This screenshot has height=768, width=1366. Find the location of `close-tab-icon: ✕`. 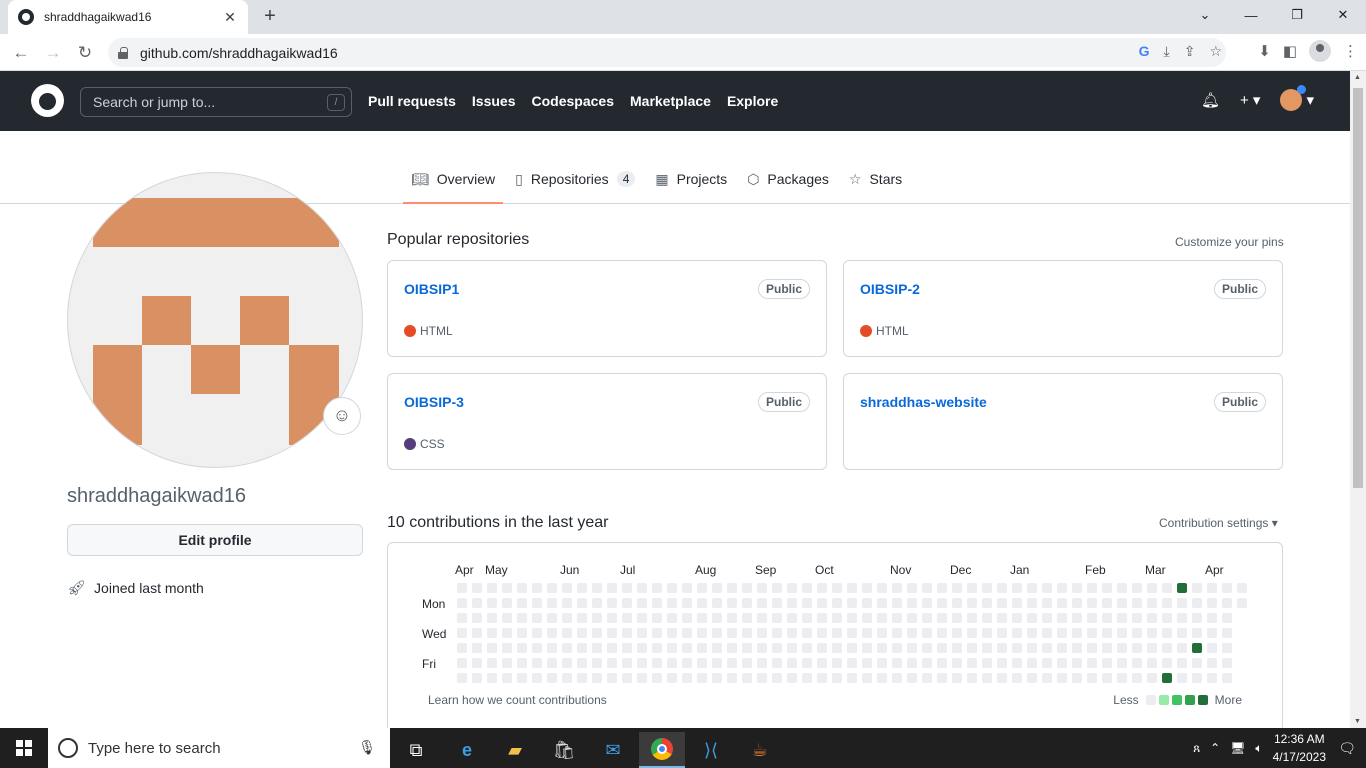

close-tab-icon: ✕ is located at coordinates (230, 17).